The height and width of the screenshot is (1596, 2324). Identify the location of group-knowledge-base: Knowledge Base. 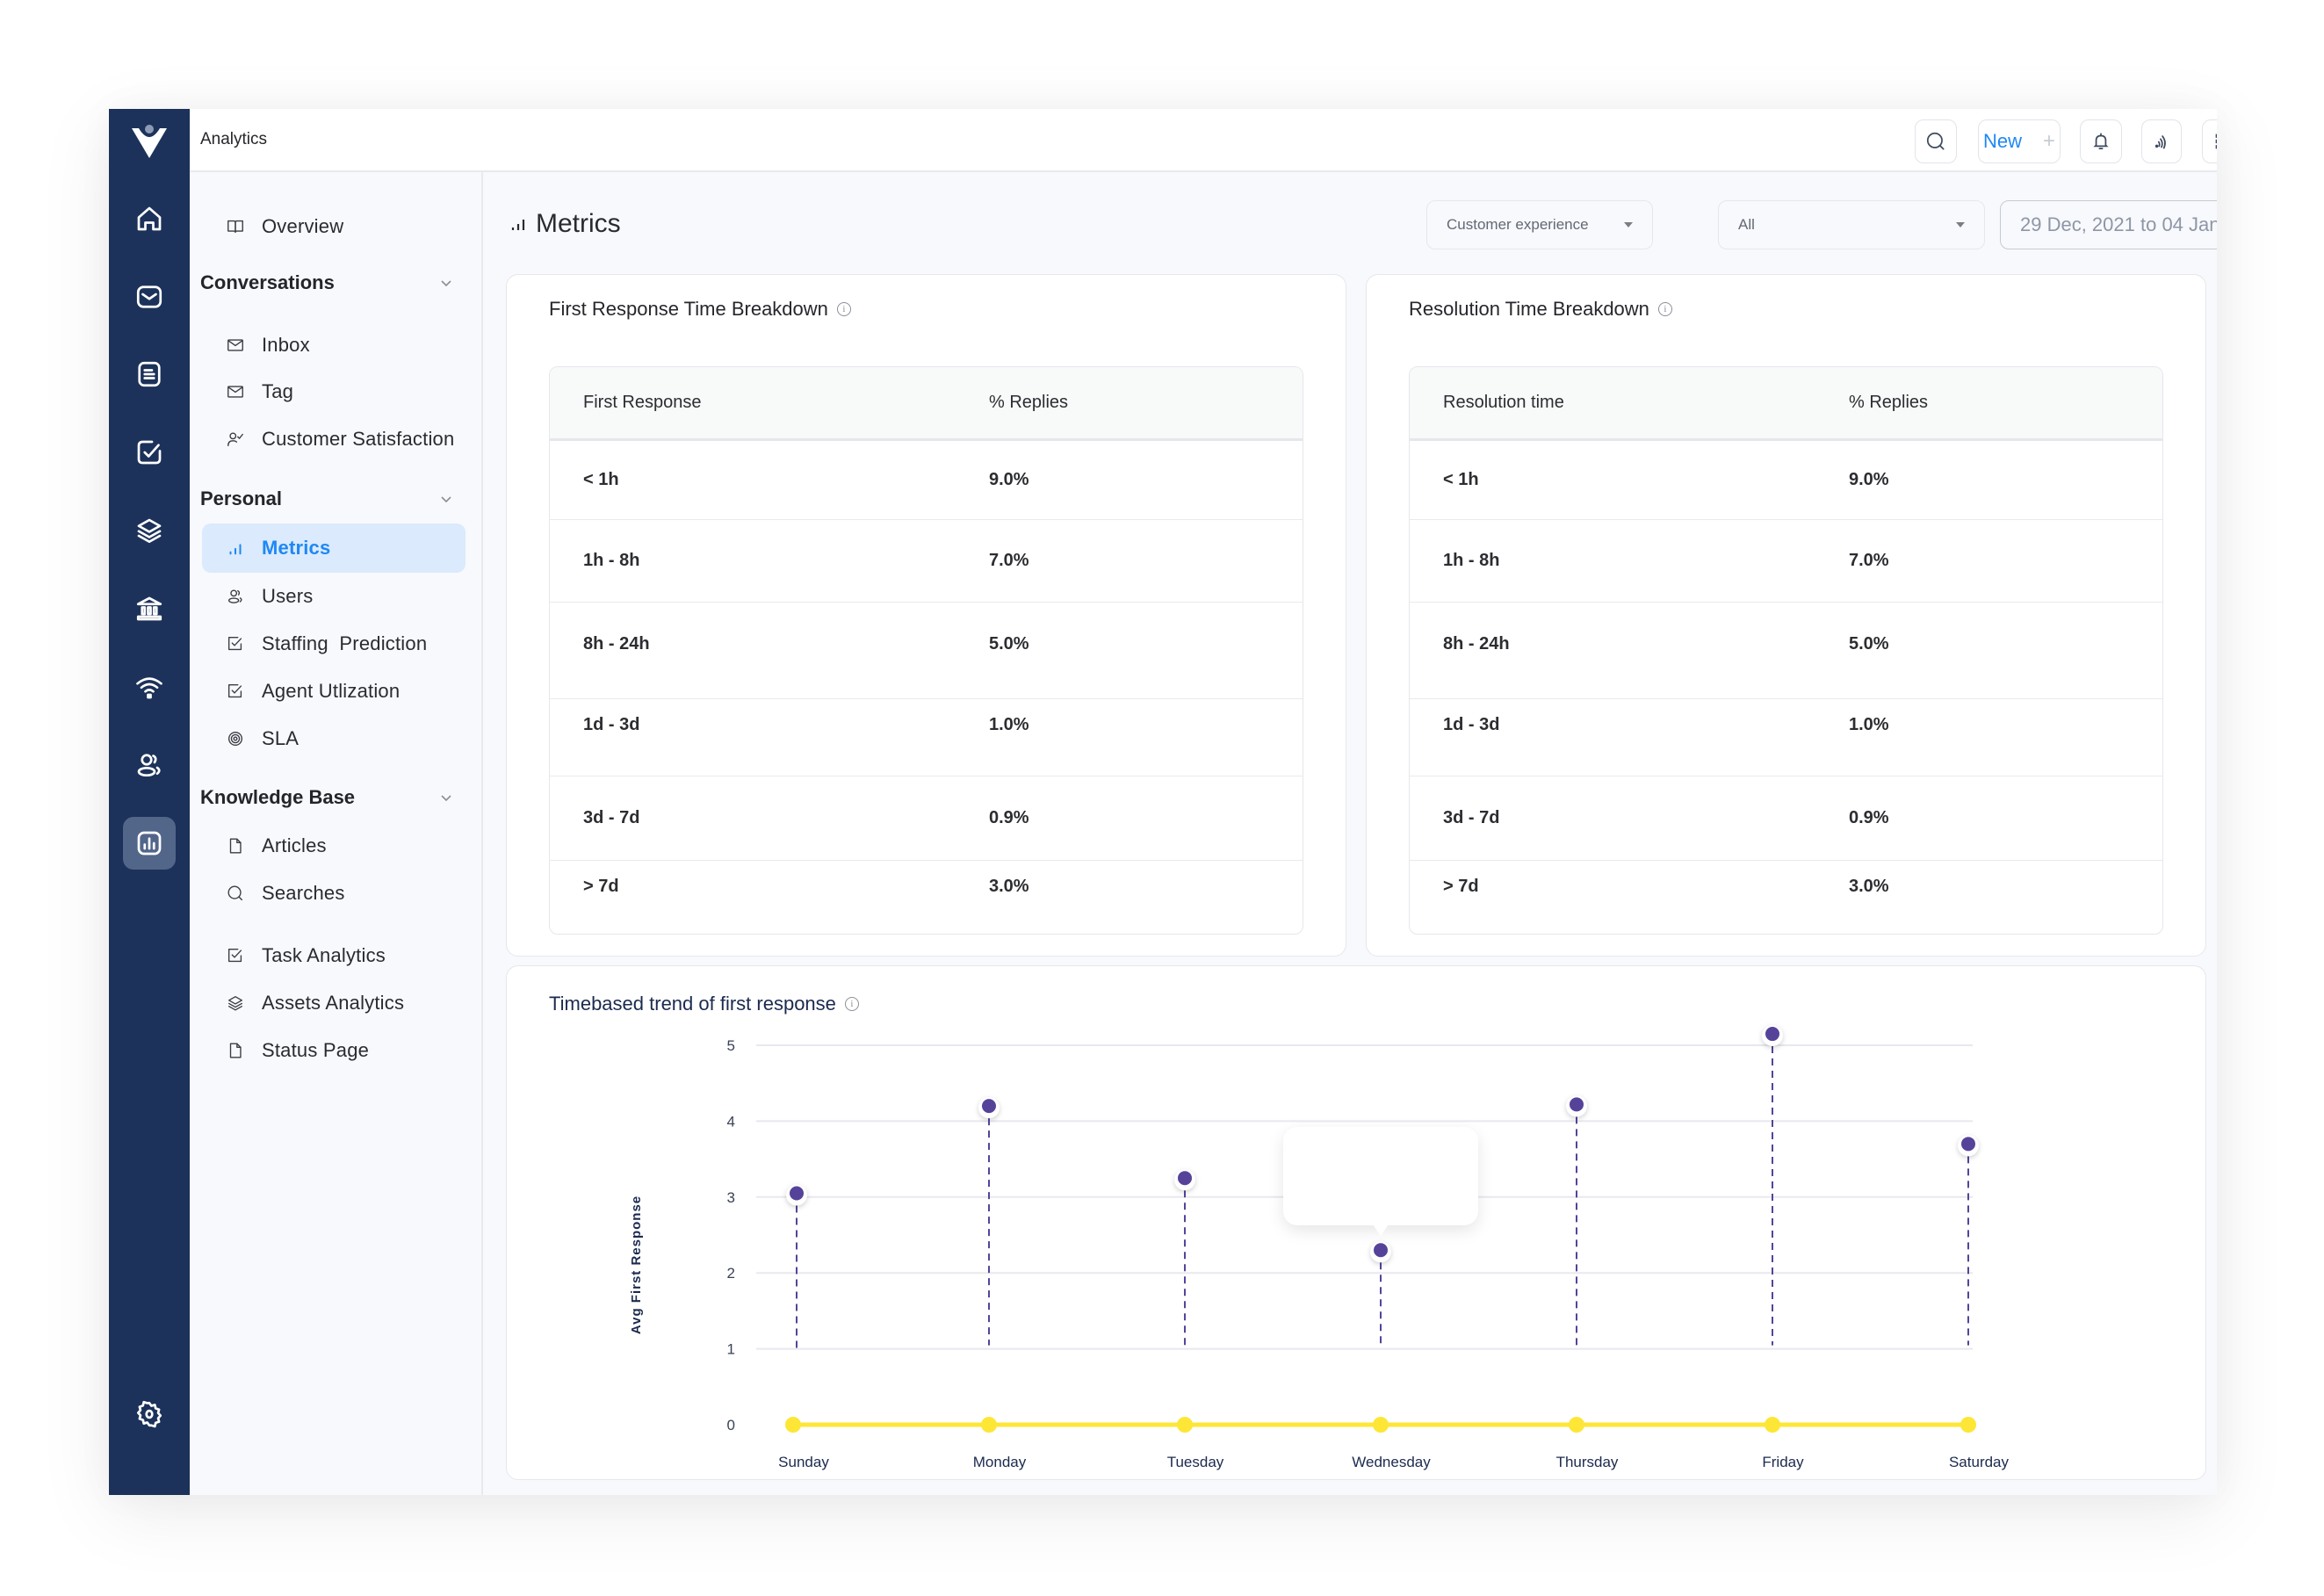
(327, 797).